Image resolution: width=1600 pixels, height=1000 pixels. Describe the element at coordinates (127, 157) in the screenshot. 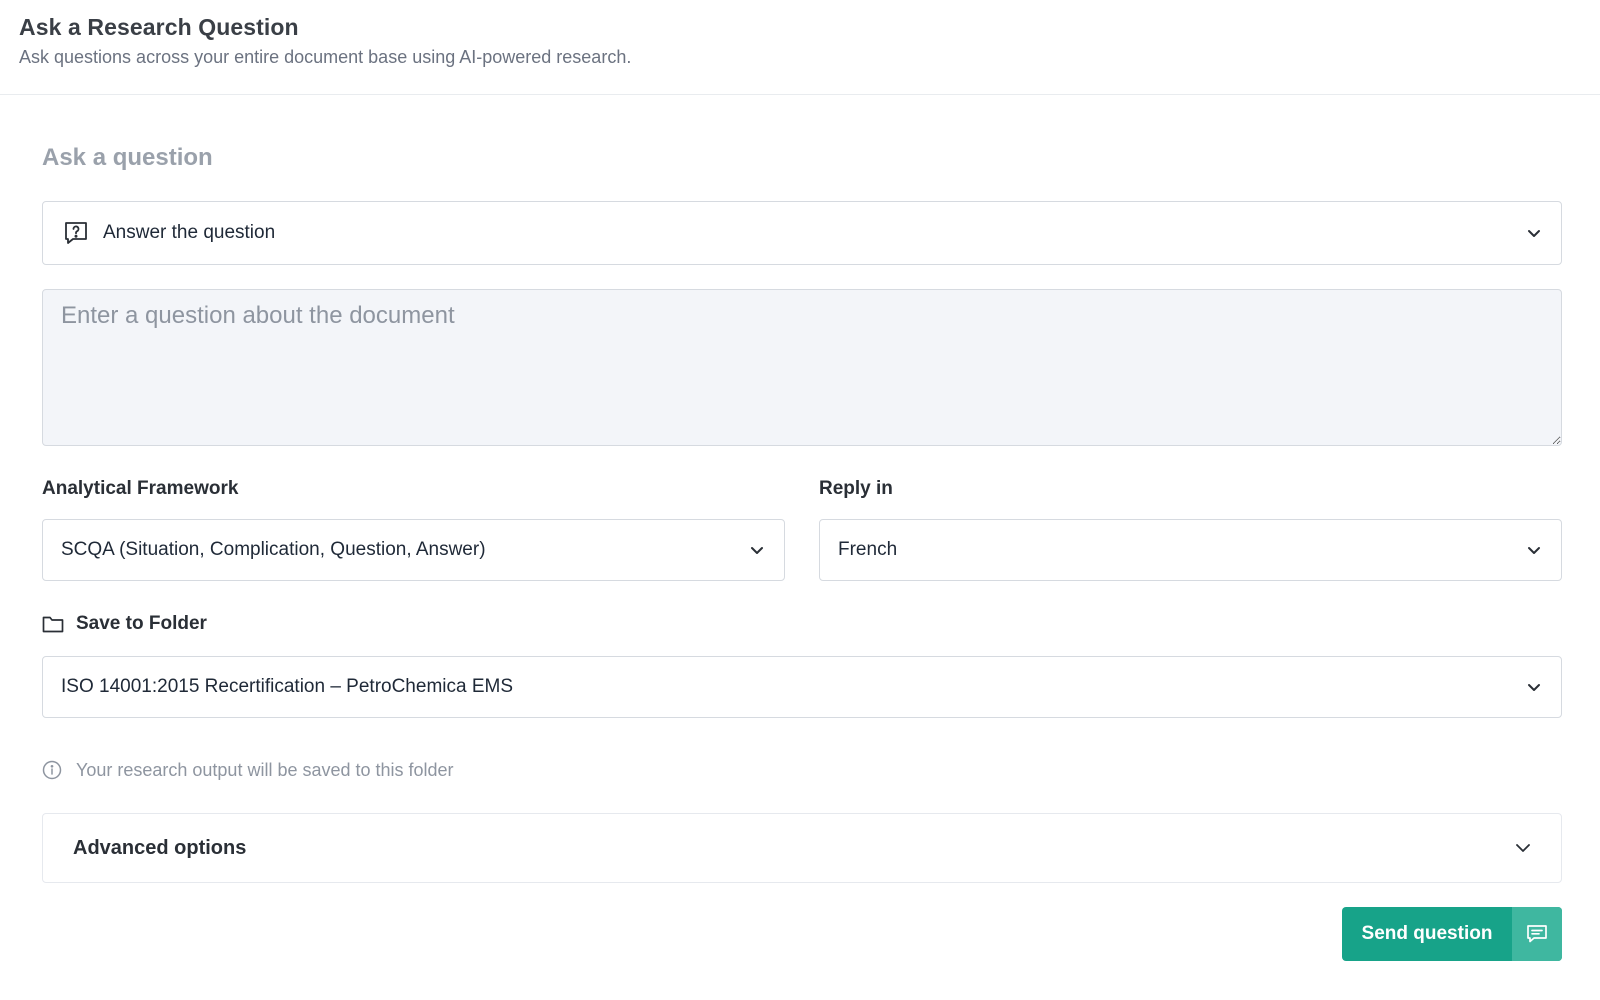

I see `section-heading: Ask a question` at that location.